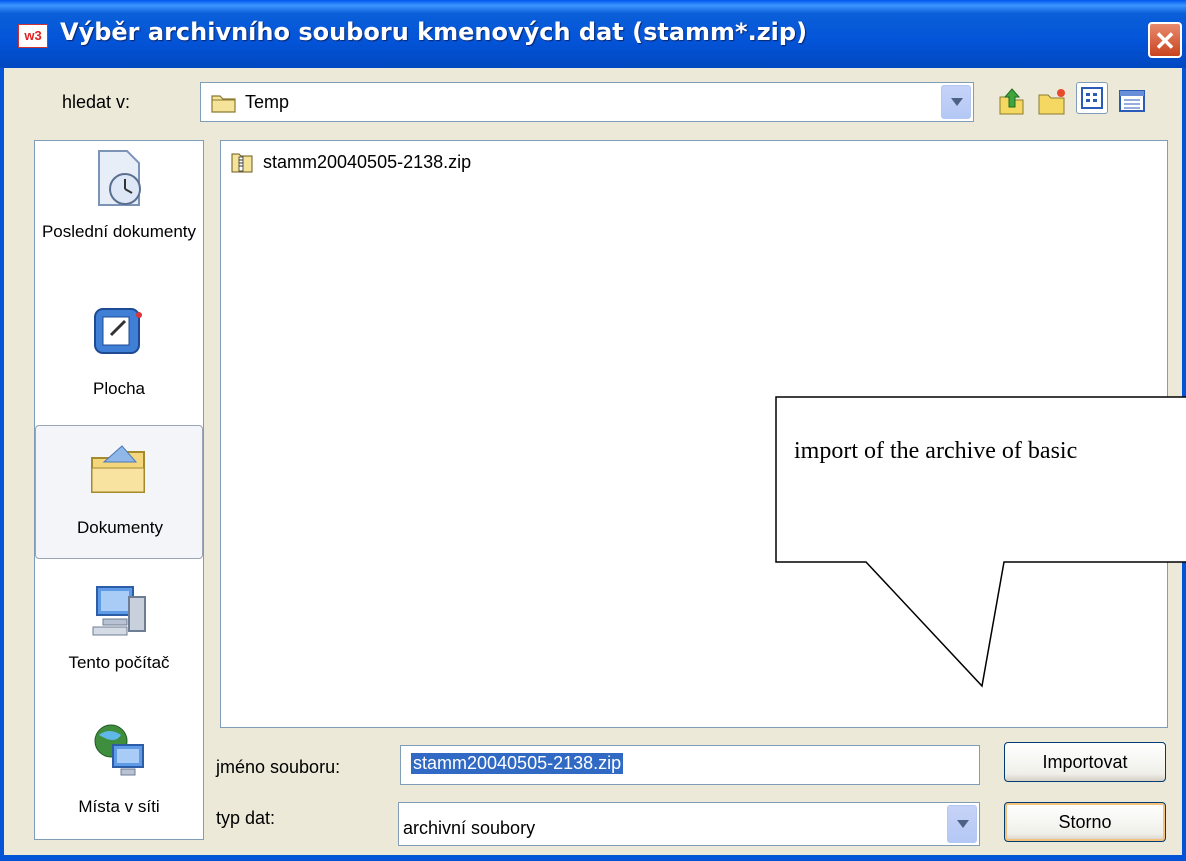 Image resolution: width=1186 pixels, height=861 pixels. What do you see at coordinates (587, 102) in the screenshot?
I see `lookin-combobox: Temp` at bounding box center [587, 102].